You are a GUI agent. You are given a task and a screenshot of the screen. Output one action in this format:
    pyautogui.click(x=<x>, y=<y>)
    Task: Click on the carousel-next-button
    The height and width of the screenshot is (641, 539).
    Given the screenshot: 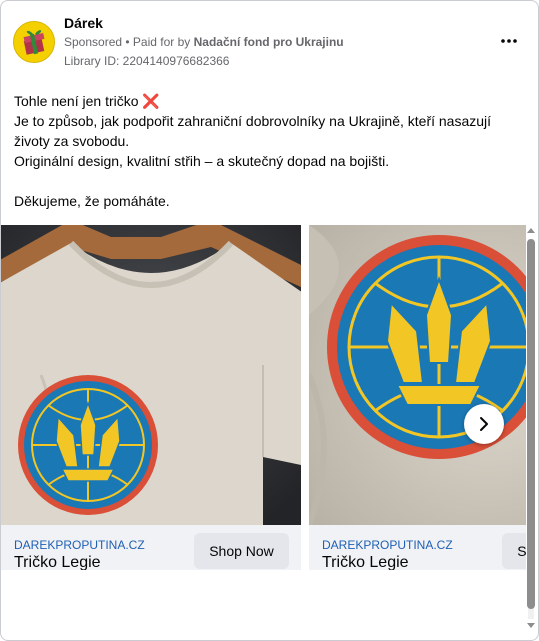 What is the action you would take?
    pyautogui.click(x=484, y=424)
    